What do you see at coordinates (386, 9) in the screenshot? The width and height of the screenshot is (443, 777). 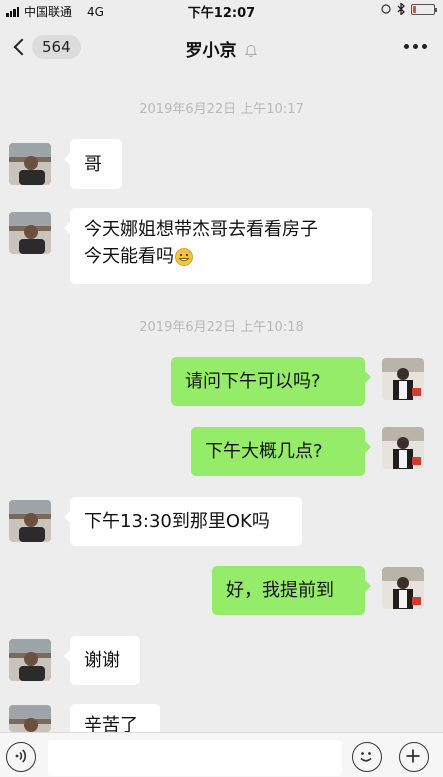 I see `location-icon` at bounding box center [386, 9].